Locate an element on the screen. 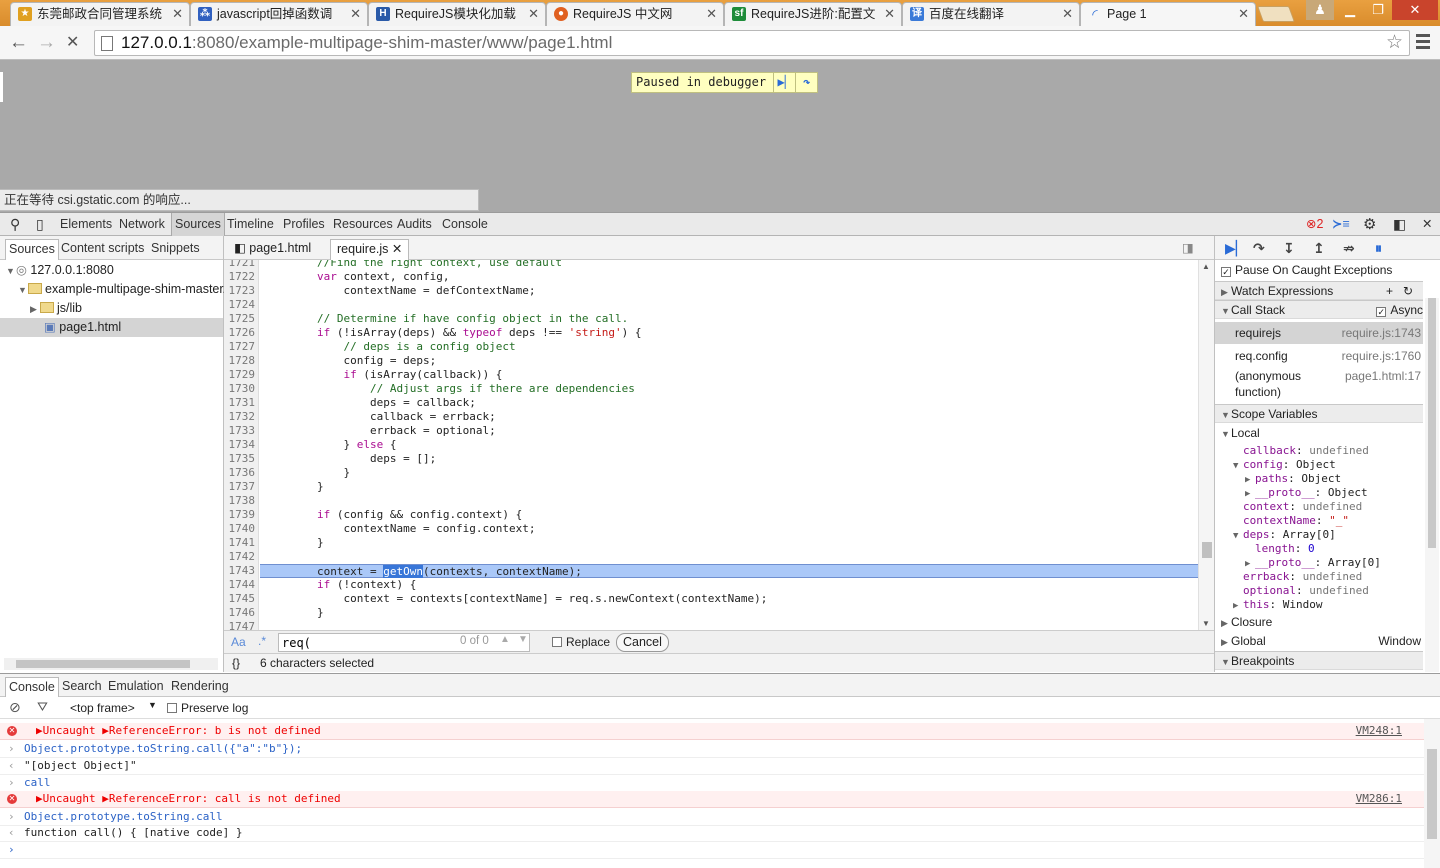  call-frame-row: req.config require.js:1760 is located at coordinates (1319, 356).